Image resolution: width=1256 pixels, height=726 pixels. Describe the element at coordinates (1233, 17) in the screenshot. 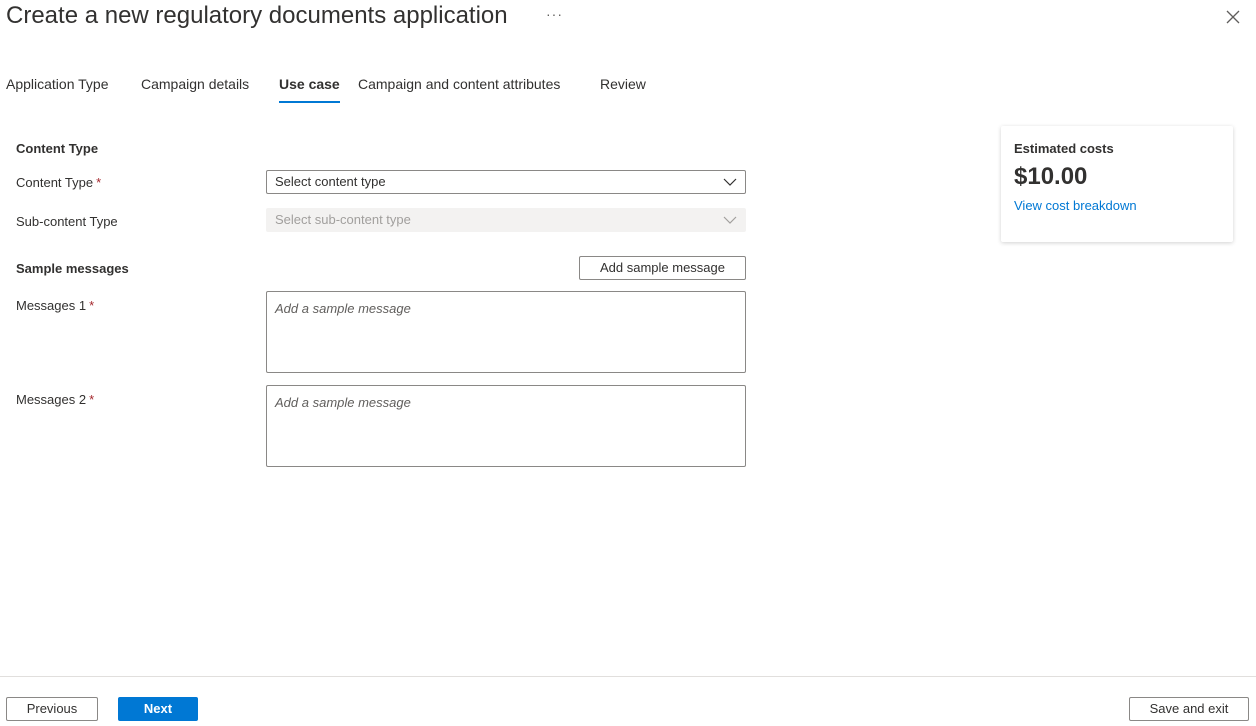

I see `close-icon` at that location.